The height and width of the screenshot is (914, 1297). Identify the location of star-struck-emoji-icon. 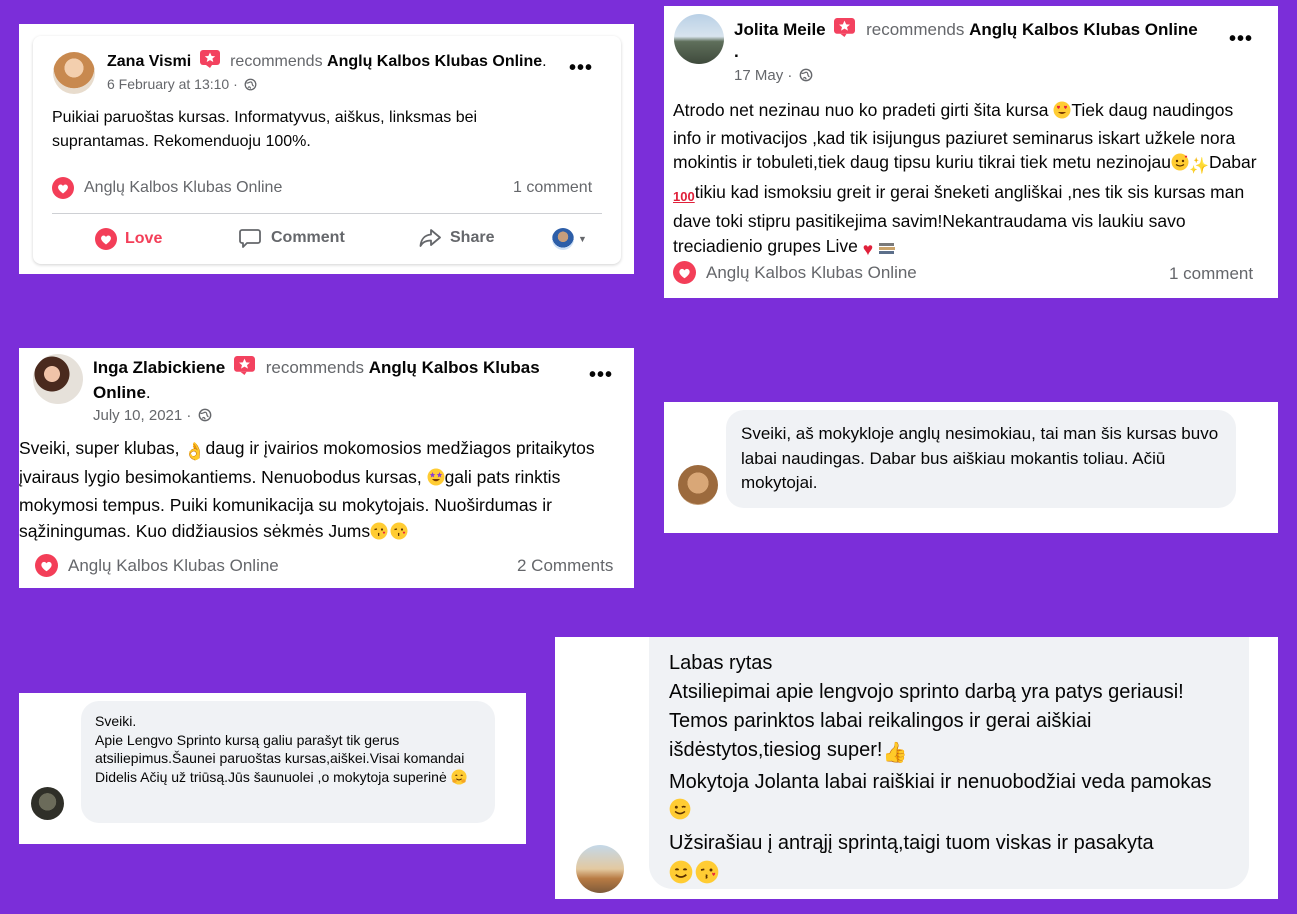
(436, 481).